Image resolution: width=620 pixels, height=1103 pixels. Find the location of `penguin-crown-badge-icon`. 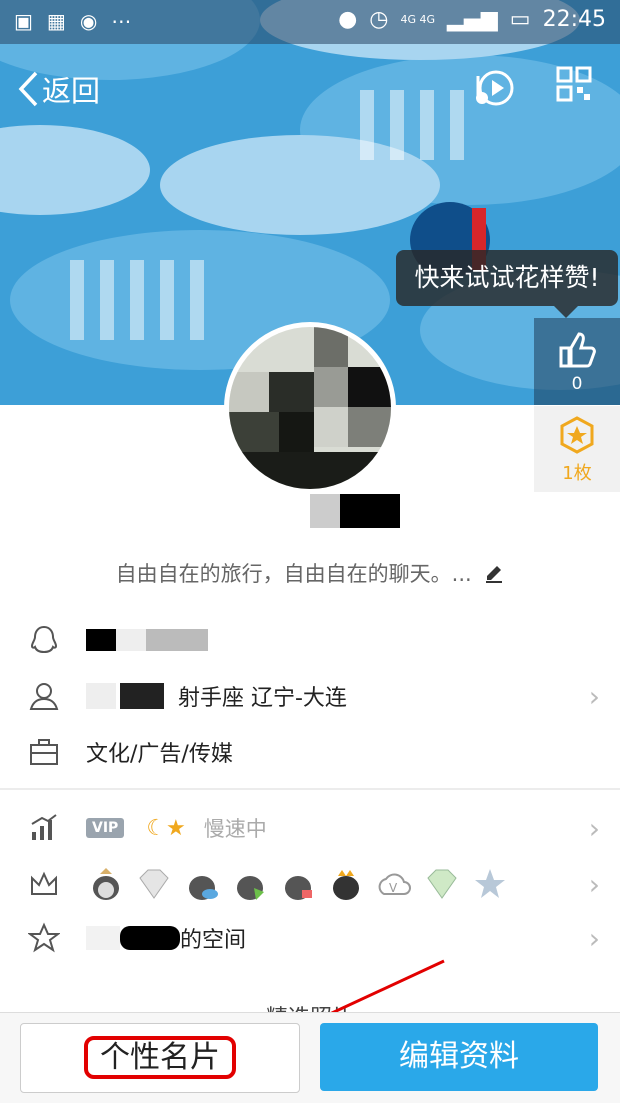

penguin-crown-badge-icon is located at coordinates (346, 885).